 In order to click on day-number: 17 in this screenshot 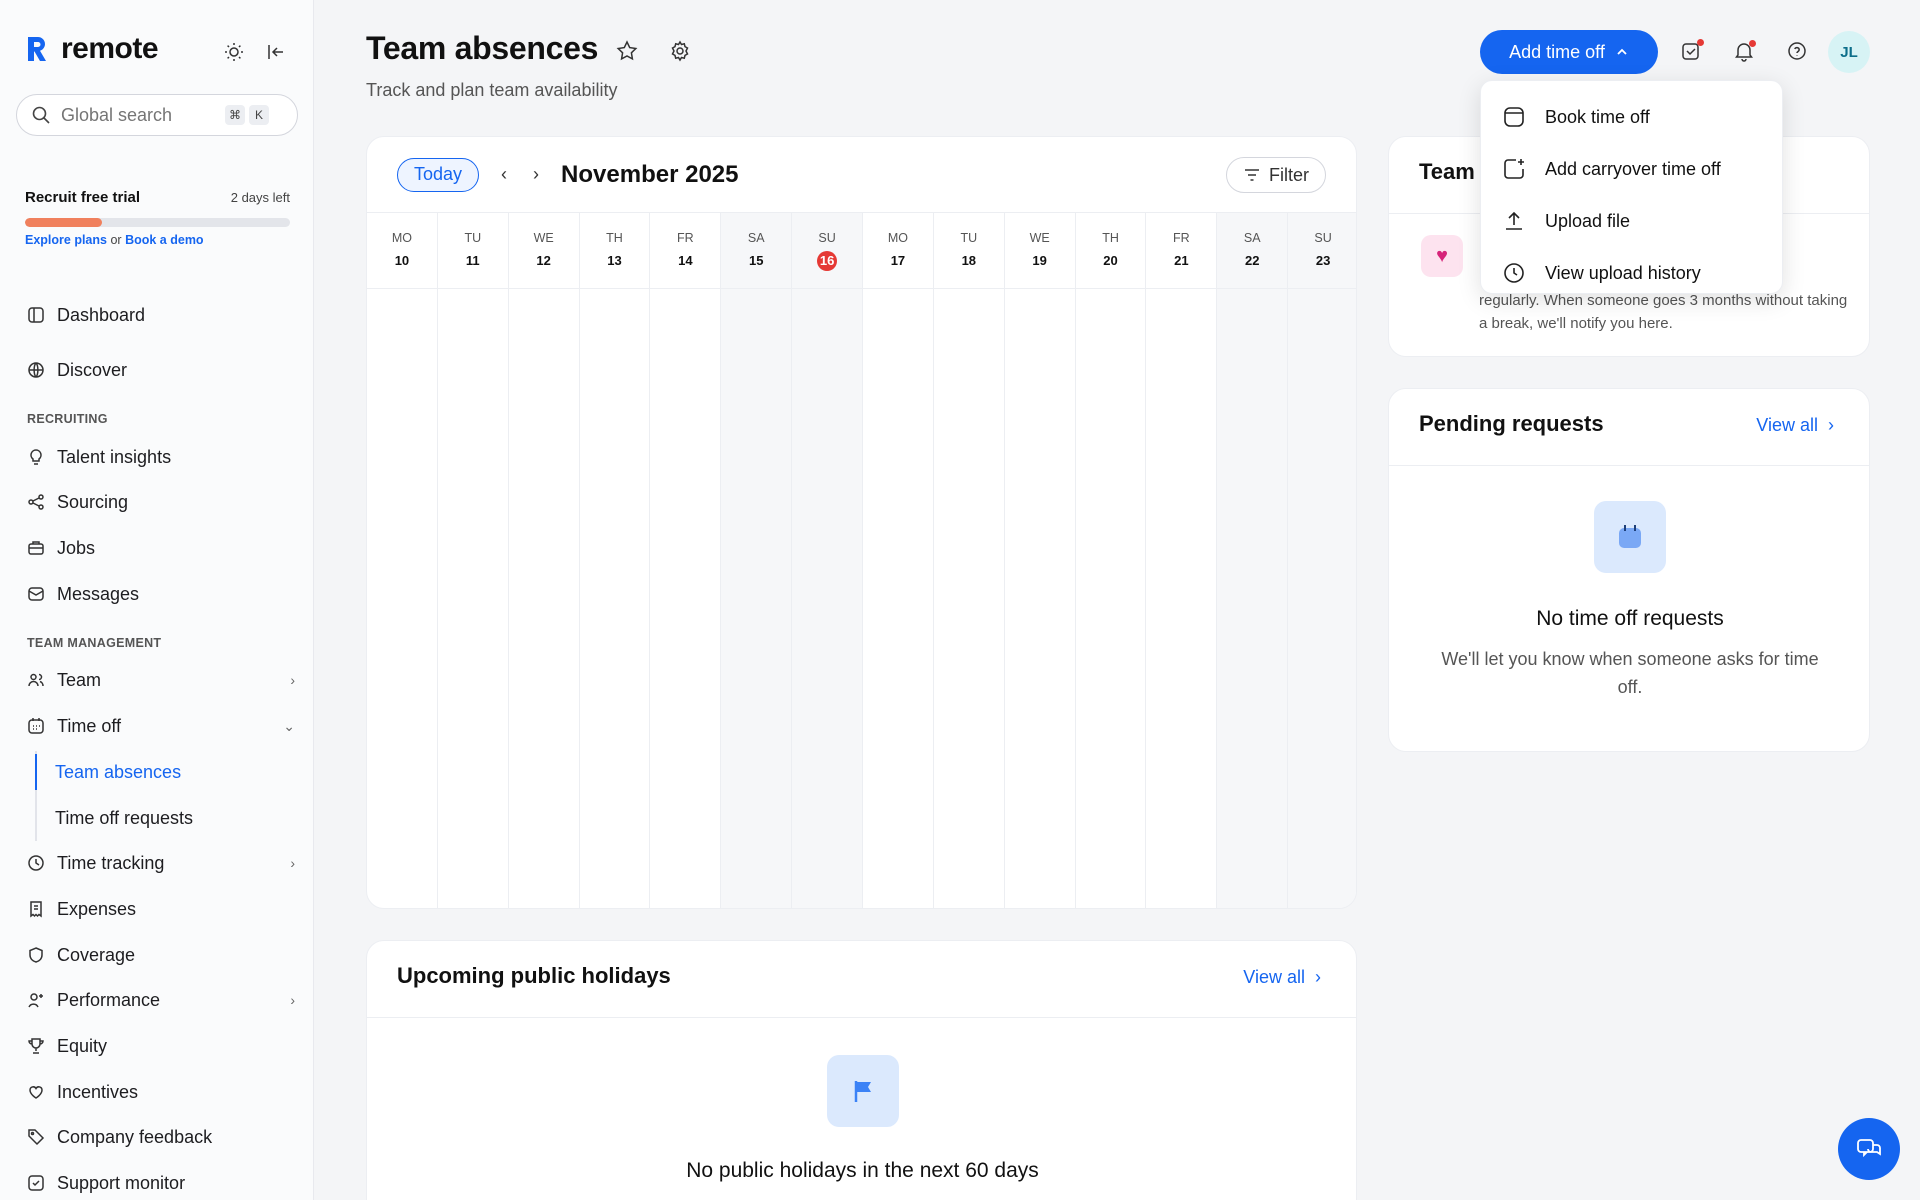, I will do `click(898, 260)`.